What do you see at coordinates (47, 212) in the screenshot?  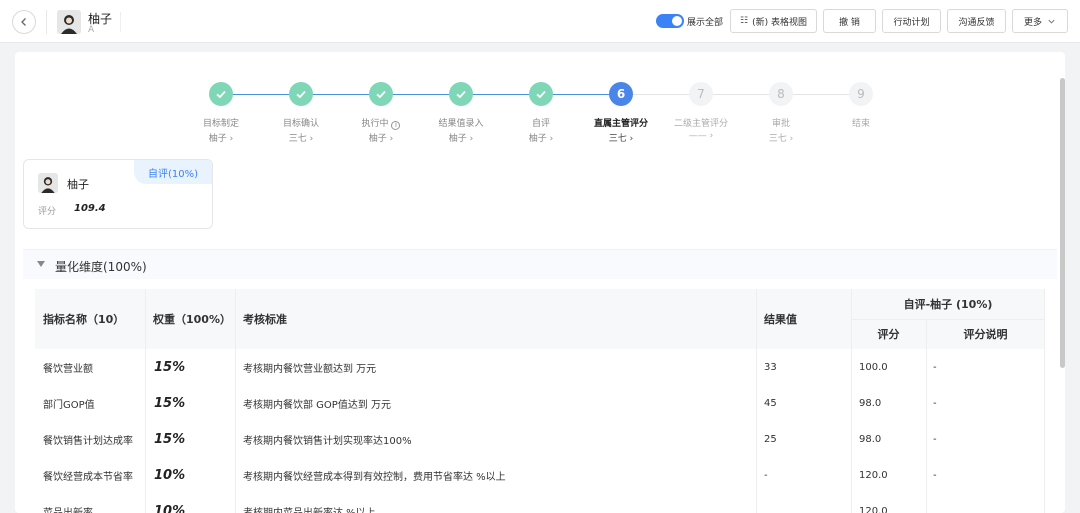 I see `score-label: 评分` at bounding box center [47, 212].